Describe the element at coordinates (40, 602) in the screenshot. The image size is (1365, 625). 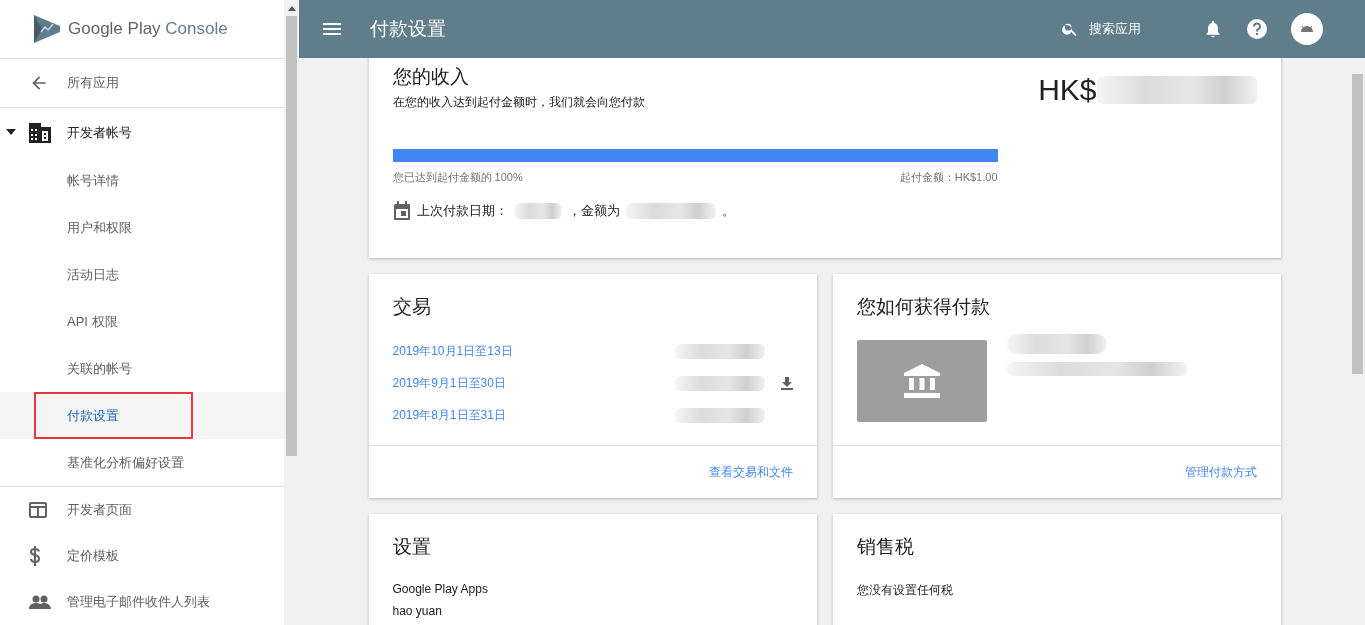
I see `people-icon` at that location.